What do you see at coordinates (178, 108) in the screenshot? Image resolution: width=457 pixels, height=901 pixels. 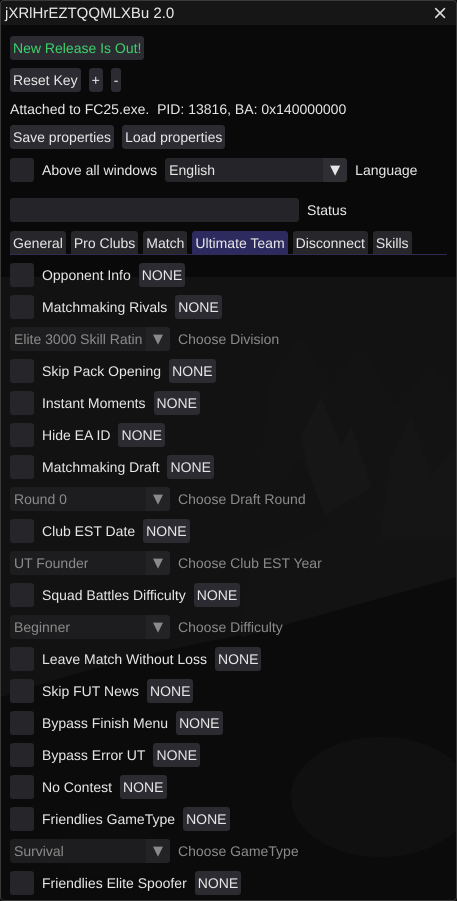 I see `attached-status-text: Attached to FC25.exe. PID: 13816, BA: 0x140000000` at bounding box center [178, 108].